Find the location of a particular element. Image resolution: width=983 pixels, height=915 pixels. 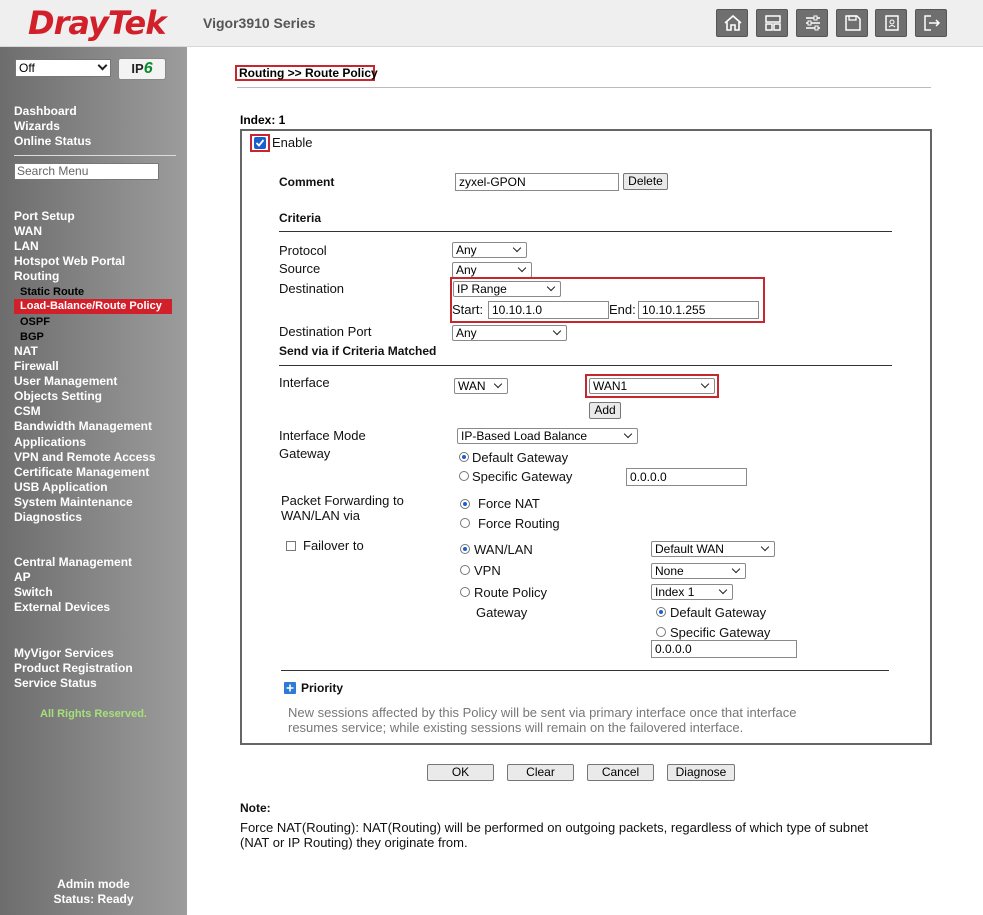

specific-gateway-radio is located at coordinates (464, 476).